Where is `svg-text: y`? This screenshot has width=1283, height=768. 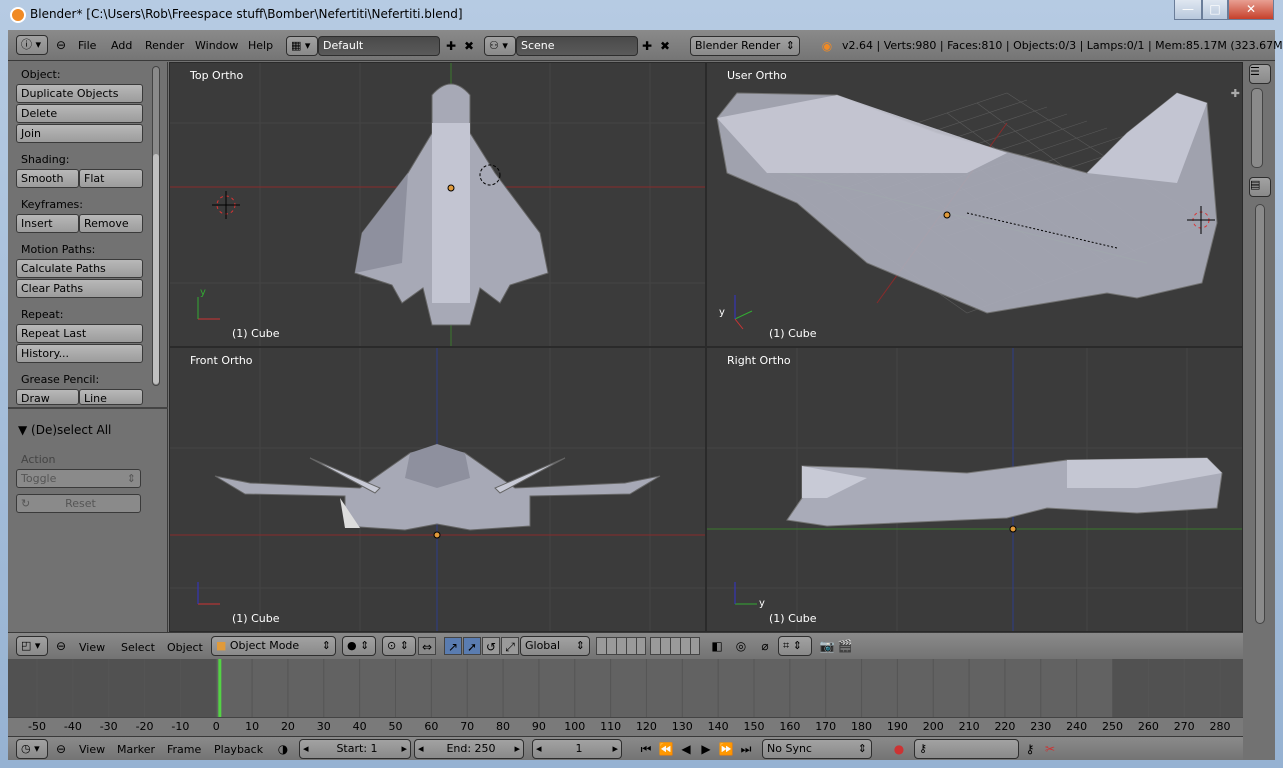
svg-text: y is located at coordinates (722, 312).